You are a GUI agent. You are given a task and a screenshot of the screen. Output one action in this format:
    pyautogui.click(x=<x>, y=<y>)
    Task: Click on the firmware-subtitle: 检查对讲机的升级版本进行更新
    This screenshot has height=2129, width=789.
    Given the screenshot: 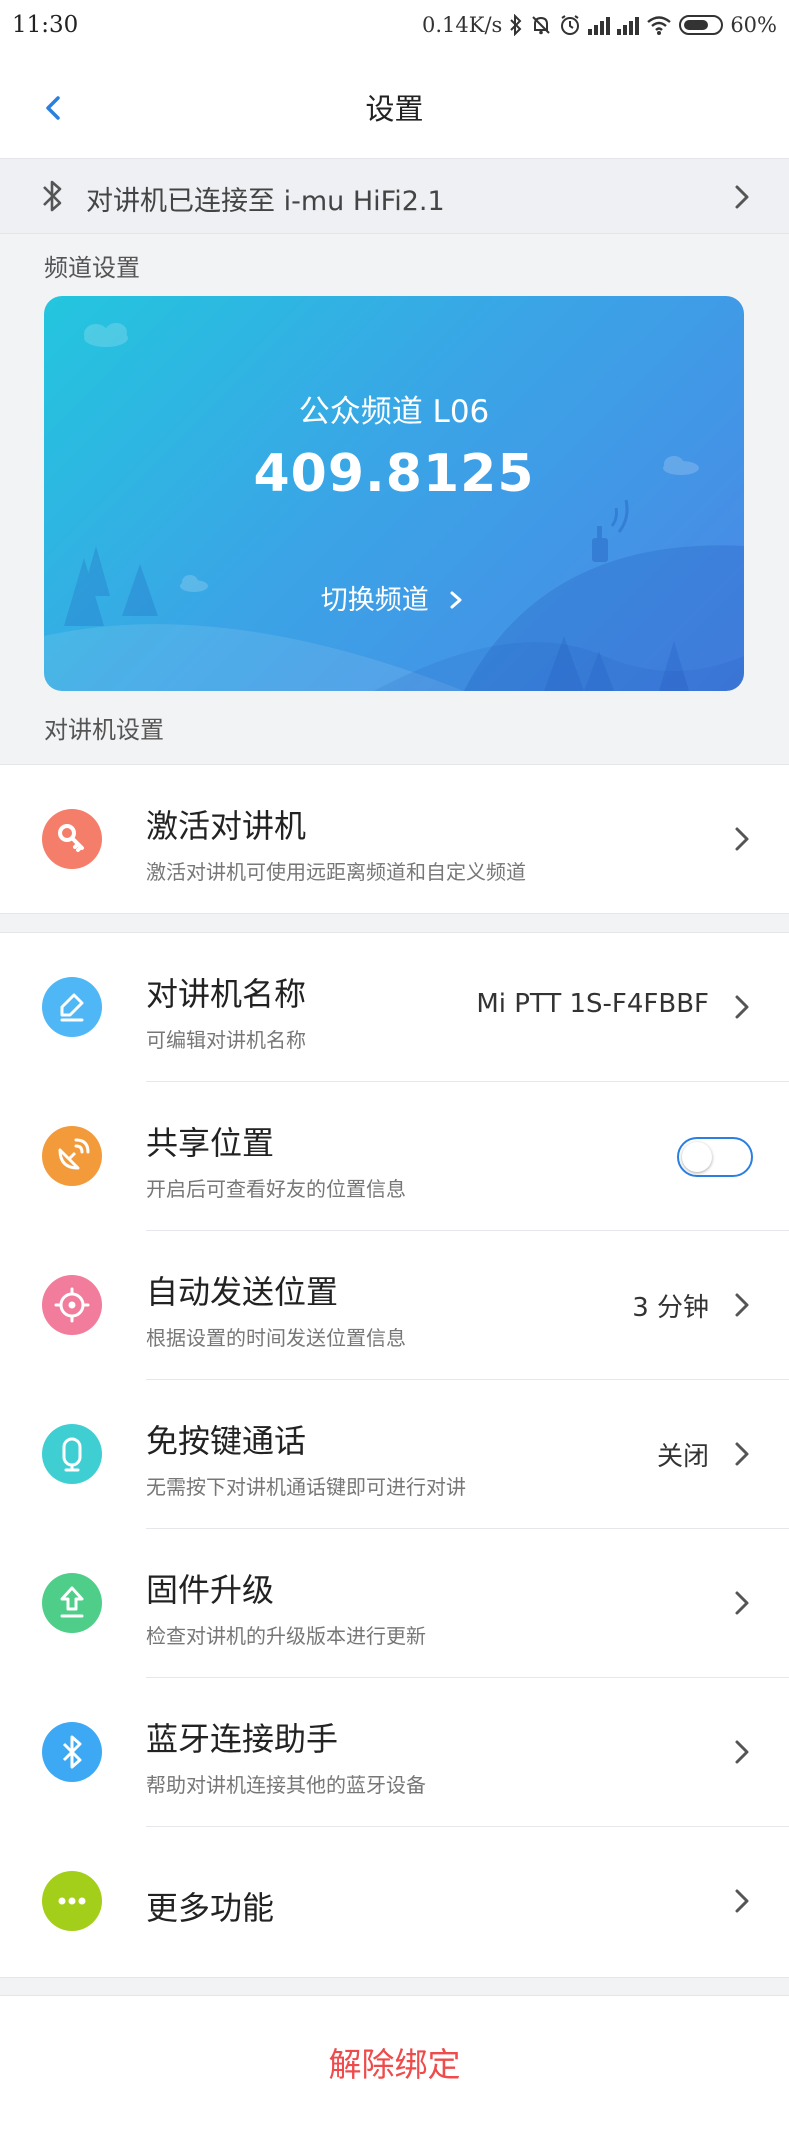 What is the action you would take?
    pyautogui.click(x=286, y=1636)
    